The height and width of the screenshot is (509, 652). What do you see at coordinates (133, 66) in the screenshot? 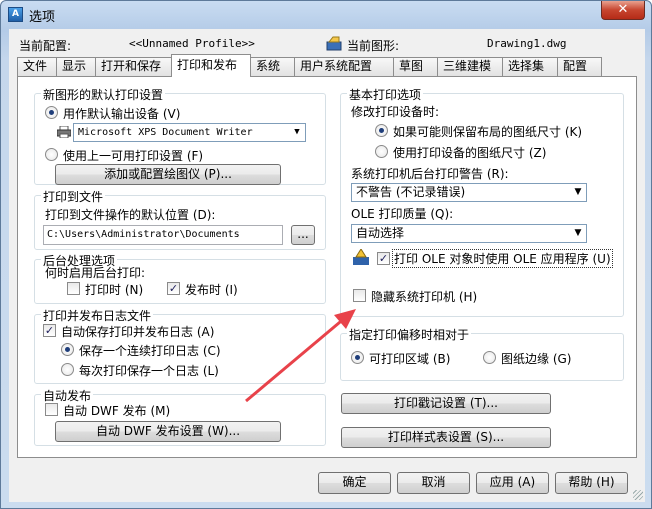
I see `tab-open-save: 打开和保存` at bounding box center [133, 66].